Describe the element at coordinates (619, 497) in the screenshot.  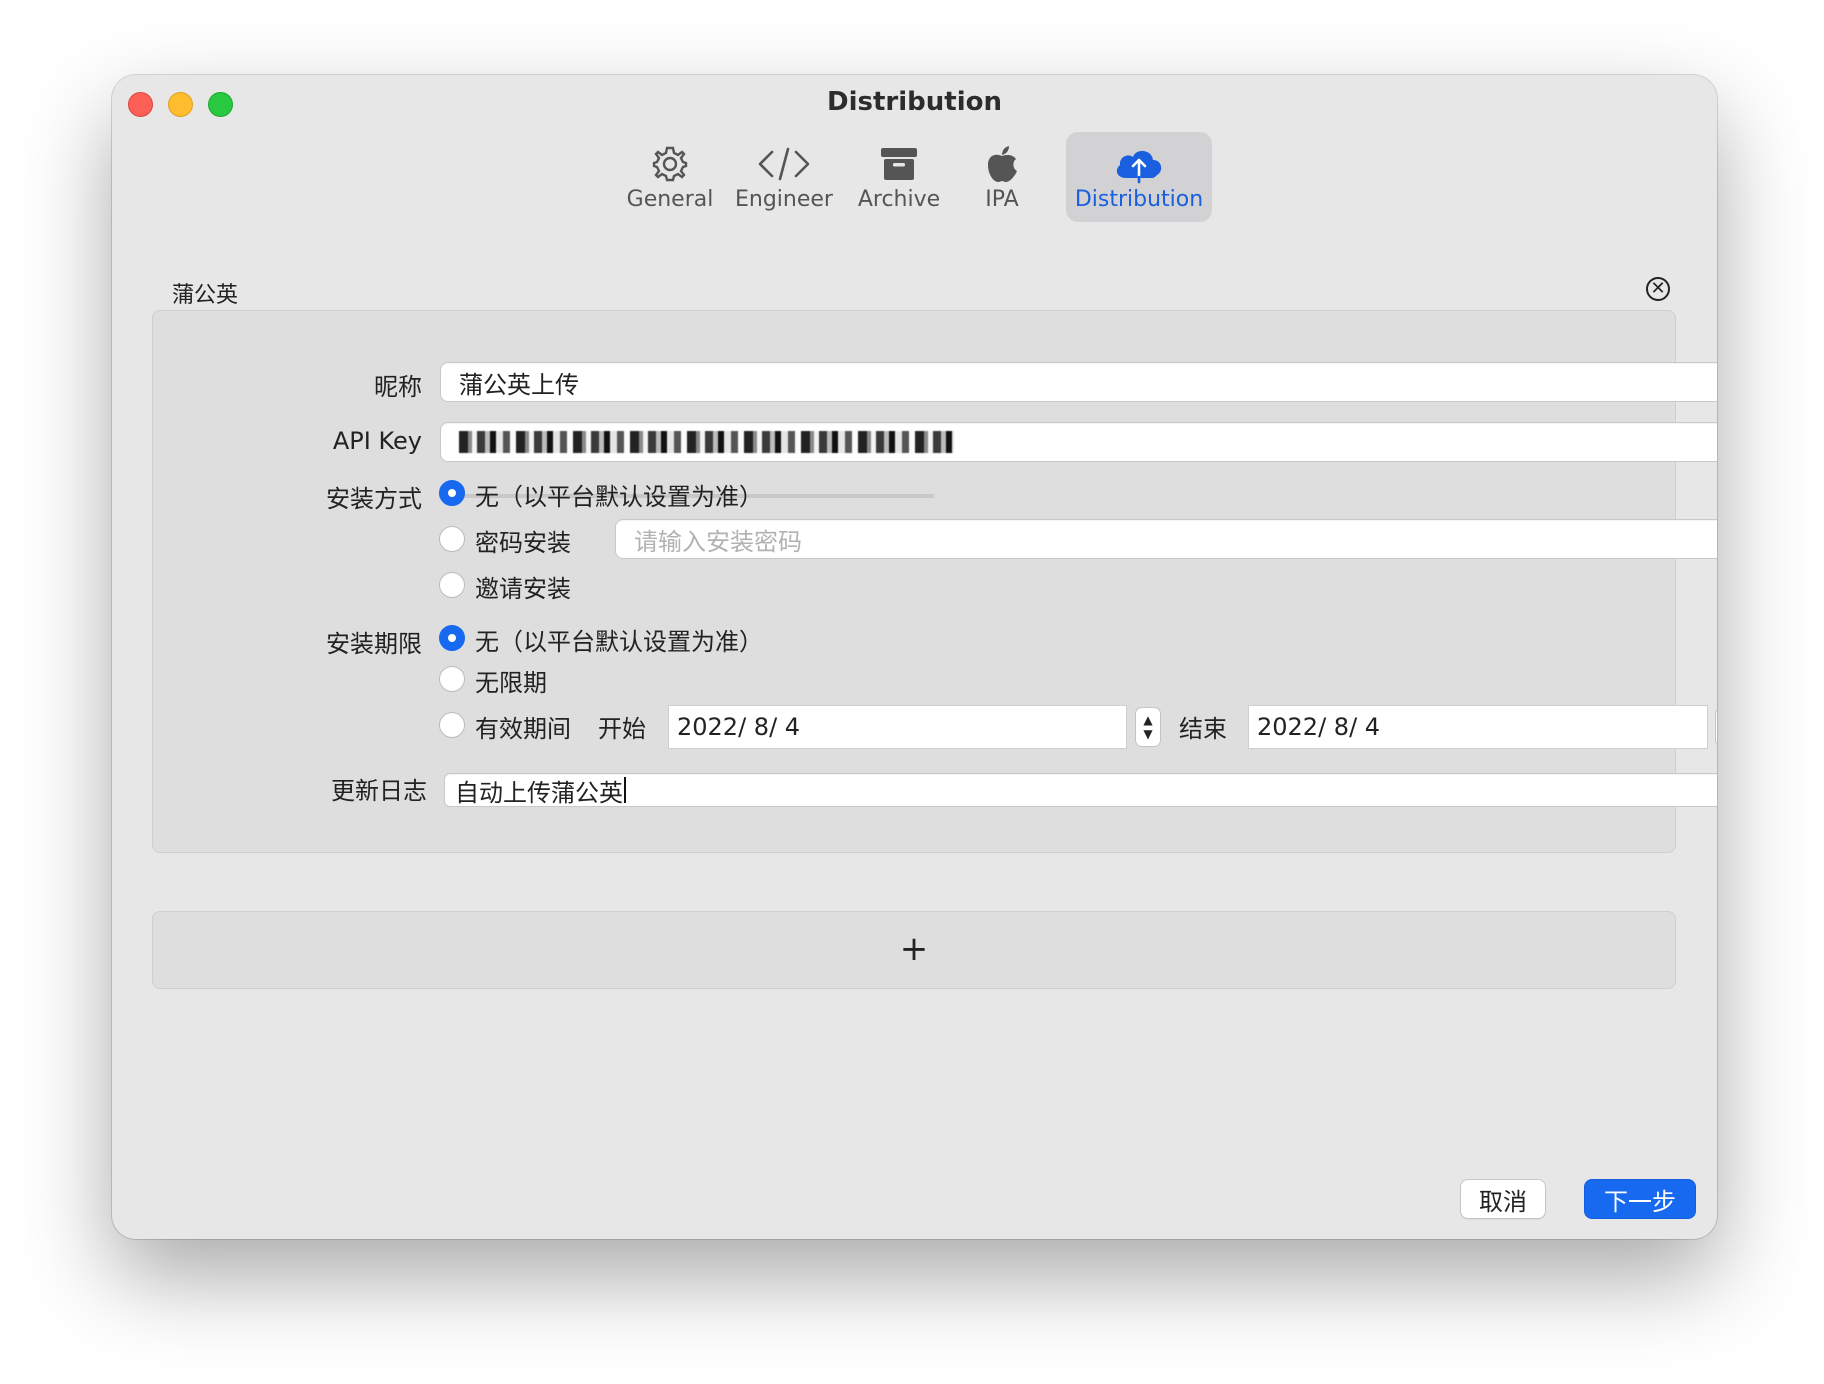
I see `install-method-default-label: 无（以平台默认设置为准）` at that location.